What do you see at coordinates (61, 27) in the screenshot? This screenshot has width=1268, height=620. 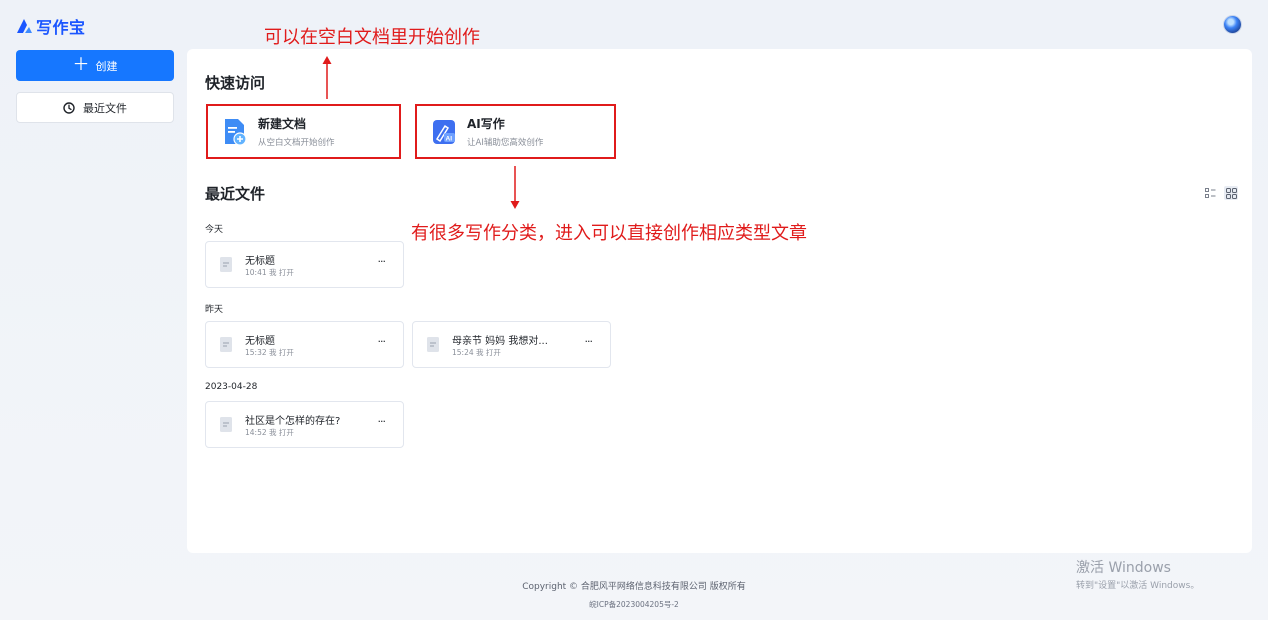 I see `app-name: 写作宝` at bounding box center [61, 27].